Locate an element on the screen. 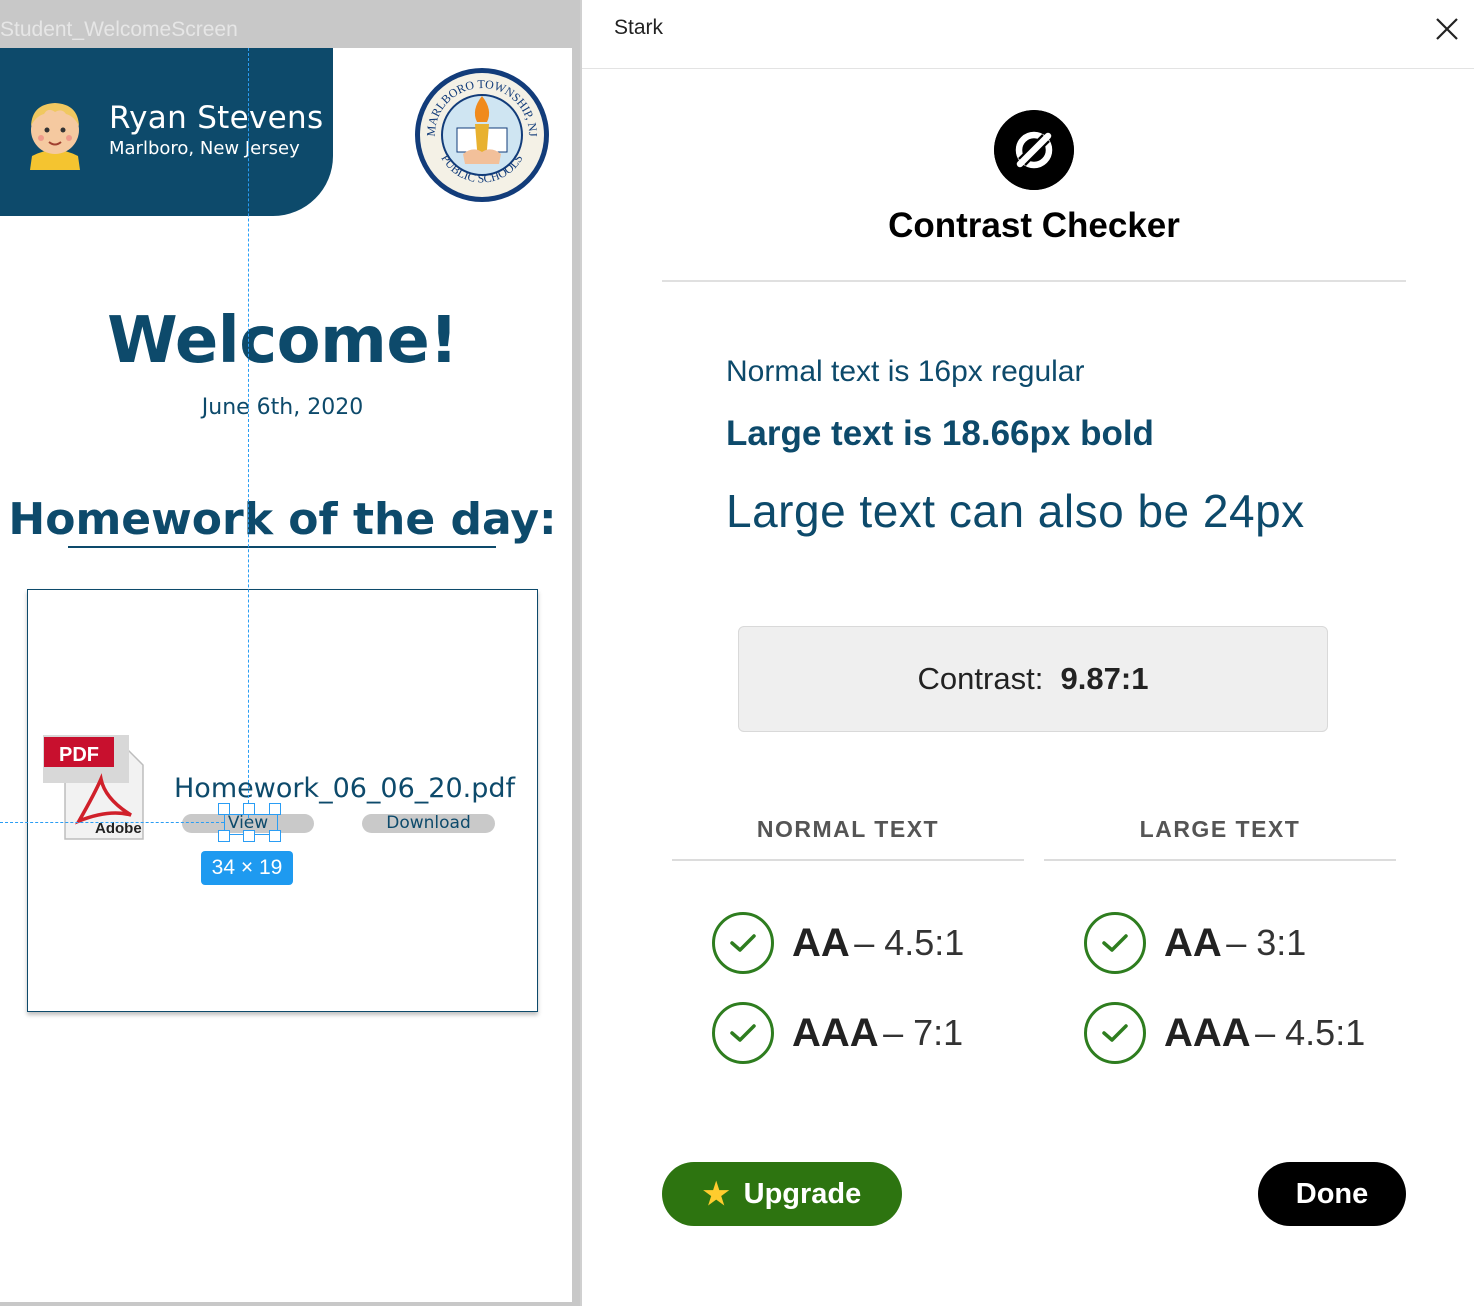 The image size is (1474, 1306). stark-logo-icon is located at coordinates (1034, 150).